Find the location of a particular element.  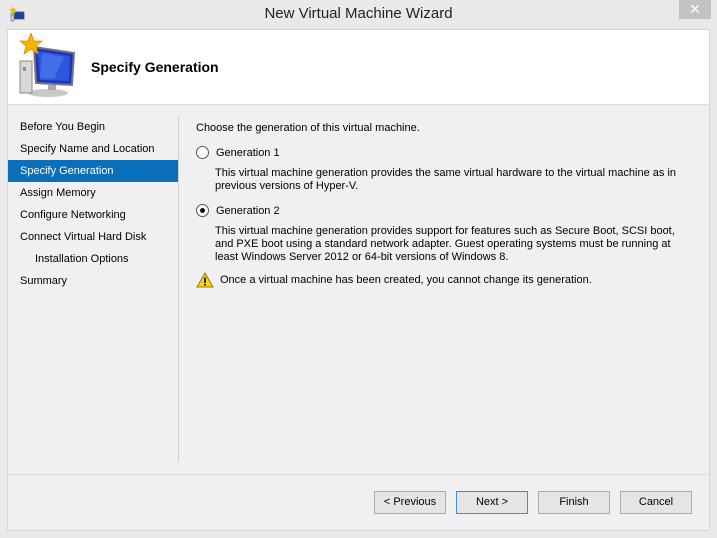

nav-item-assign-memory: Assign Memory is located at coordinates (93, 193).